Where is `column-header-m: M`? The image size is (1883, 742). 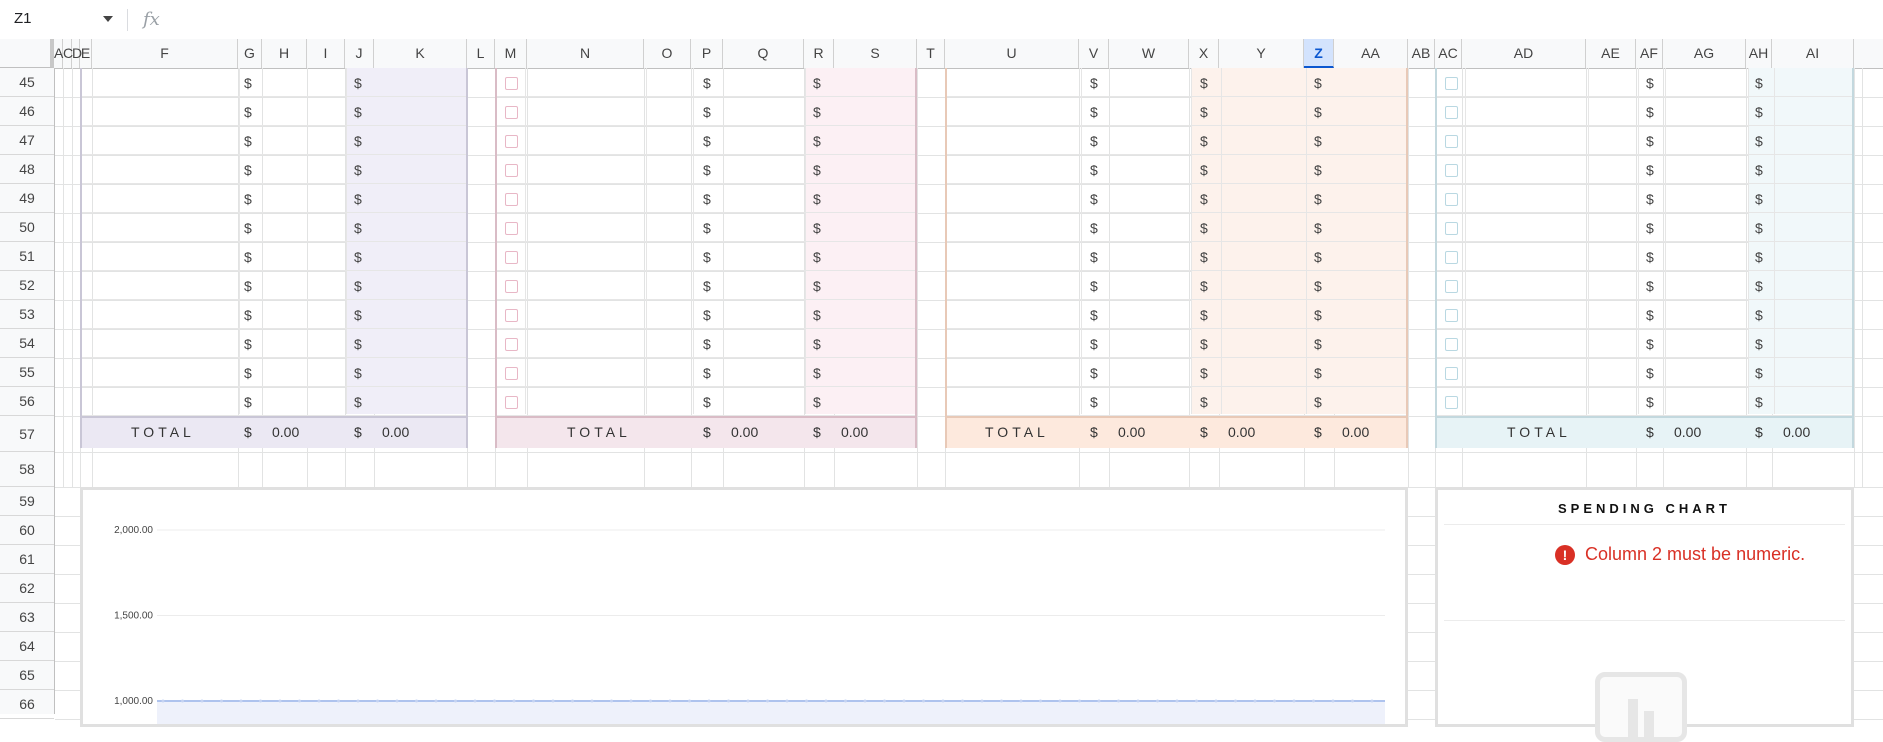 column-header-m: M is located at coordinates (511, 53).